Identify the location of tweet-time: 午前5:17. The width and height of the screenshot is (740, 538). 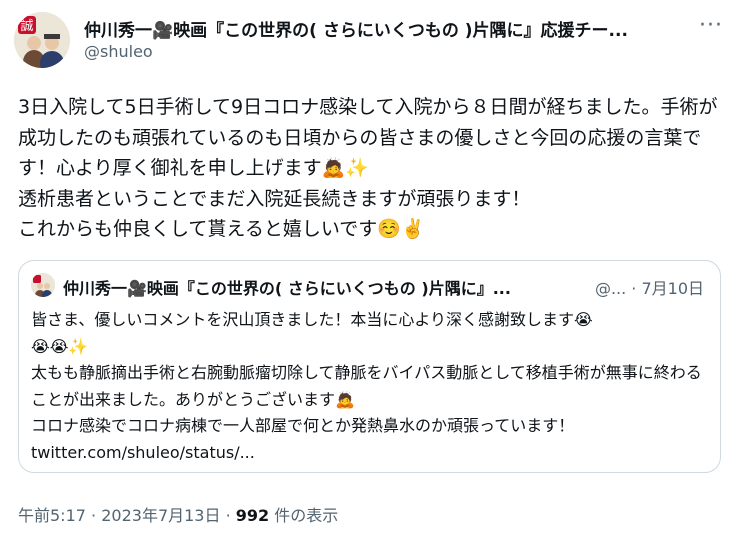
(52, 515).